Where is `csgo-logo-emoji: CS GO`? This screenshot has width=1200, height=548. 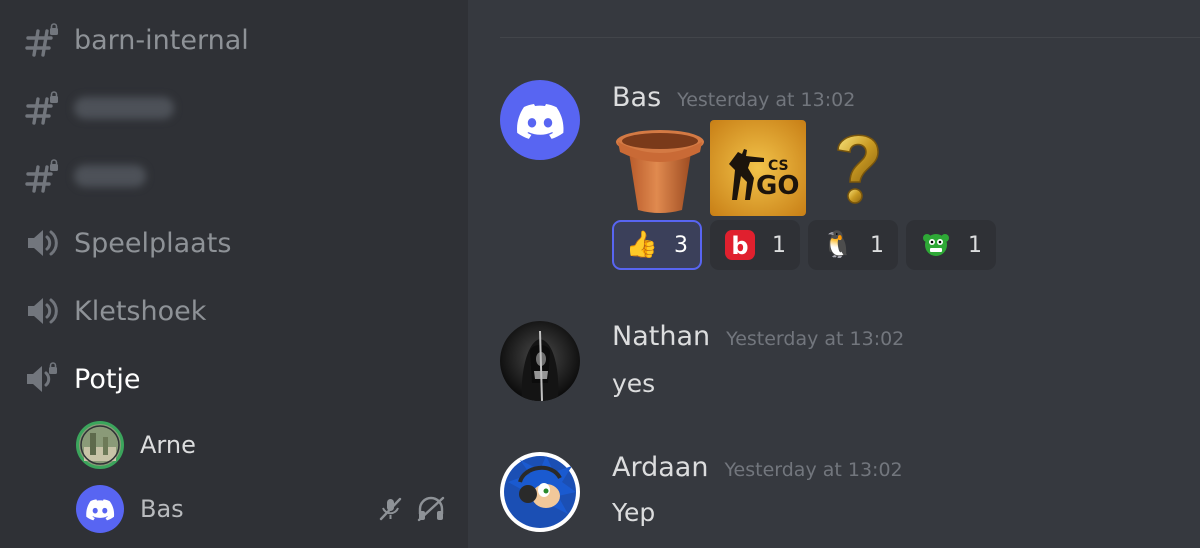
csgo-logo-emoji: CS GO is located at coordinates (758, 168).